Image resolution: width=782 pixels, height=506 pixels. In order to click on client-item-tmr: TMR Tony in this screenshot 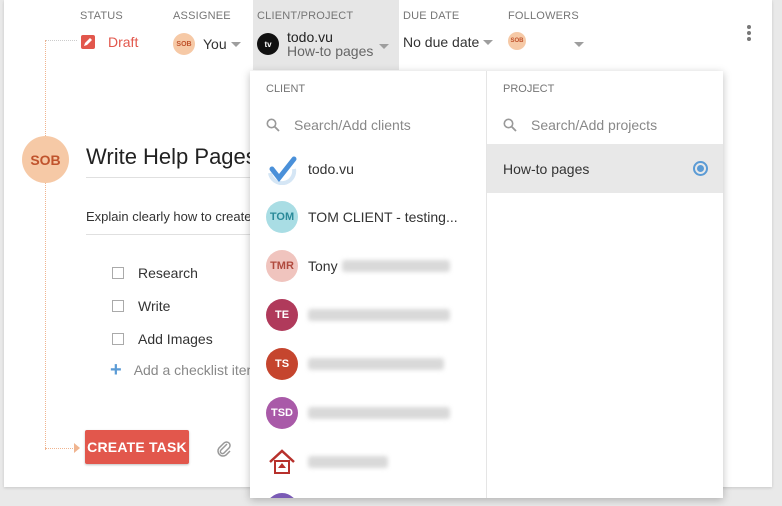, I will do `click(358, 266)`.